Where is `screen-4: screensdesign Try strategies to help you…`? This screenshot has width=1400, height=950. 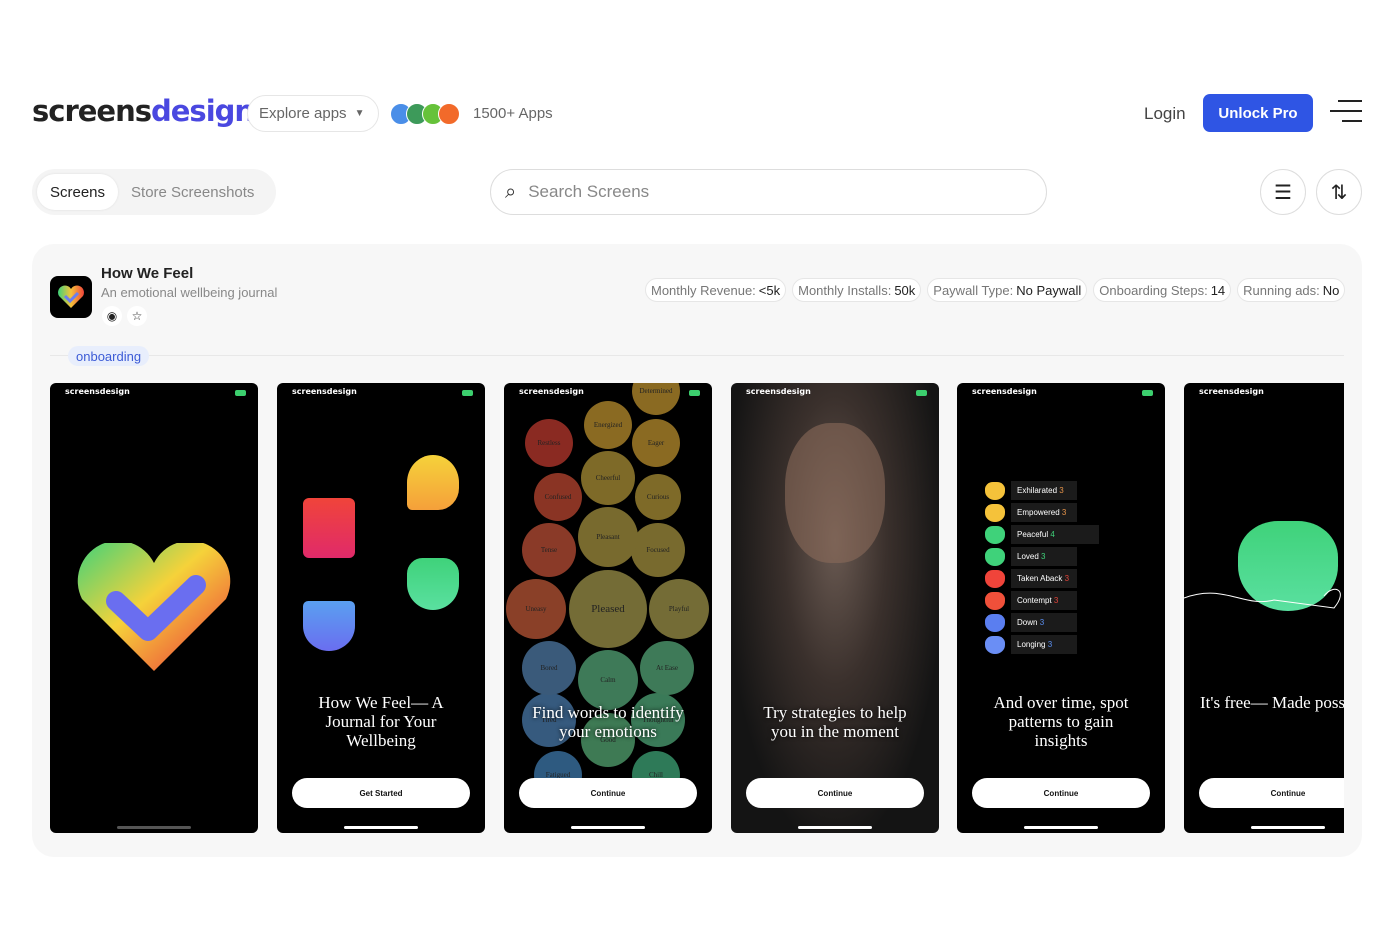 screen-4: screensdesign Try strategies to help you… is located at coordinates (835, 608).